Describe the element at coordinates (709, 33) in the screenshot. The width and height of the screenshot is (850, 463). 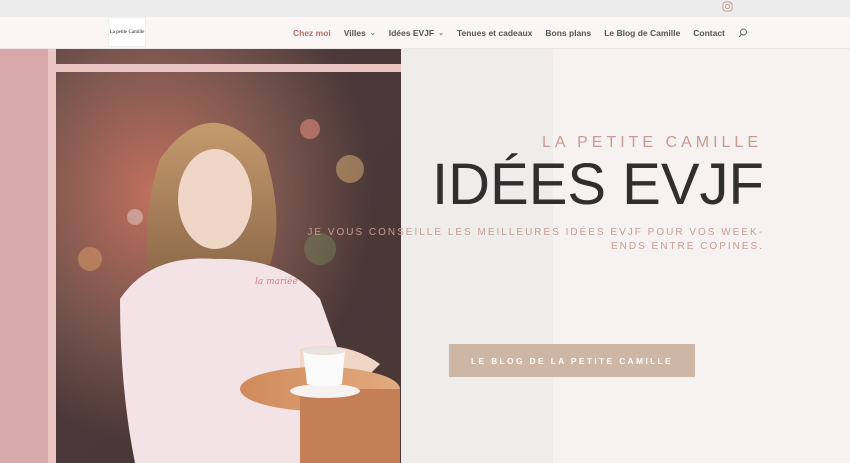
I see `nav-item-contact: Contact` at that location.